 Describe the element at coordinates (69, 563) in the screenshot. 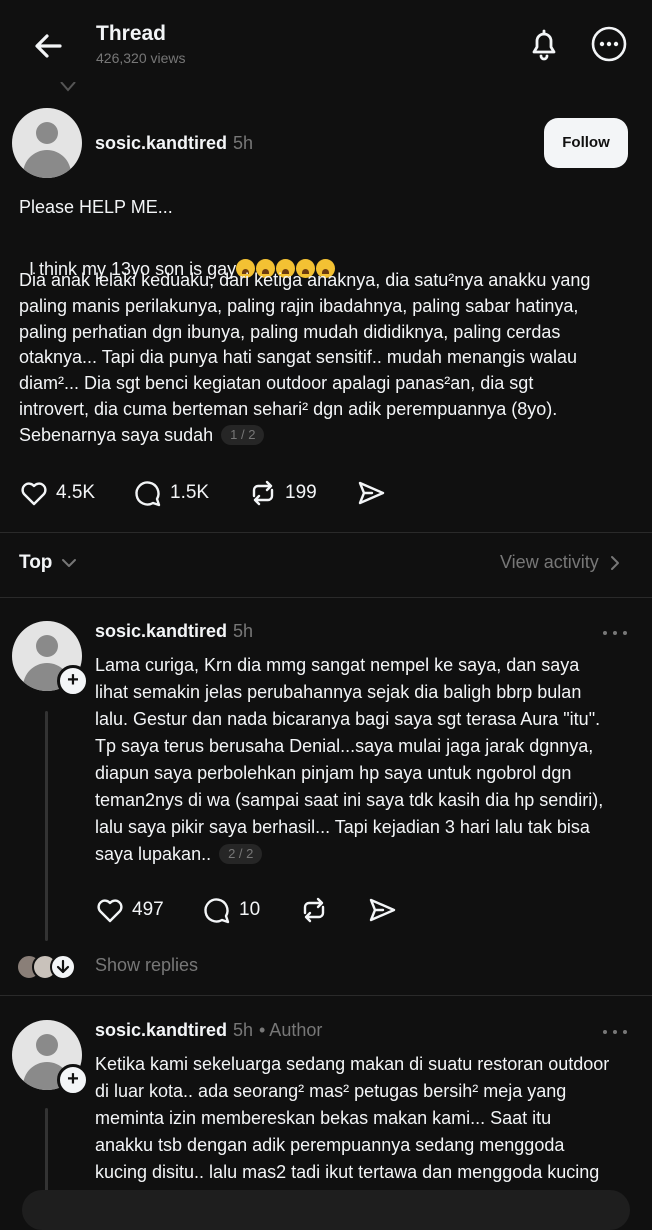

I see `chevron-down-icon` at that location.